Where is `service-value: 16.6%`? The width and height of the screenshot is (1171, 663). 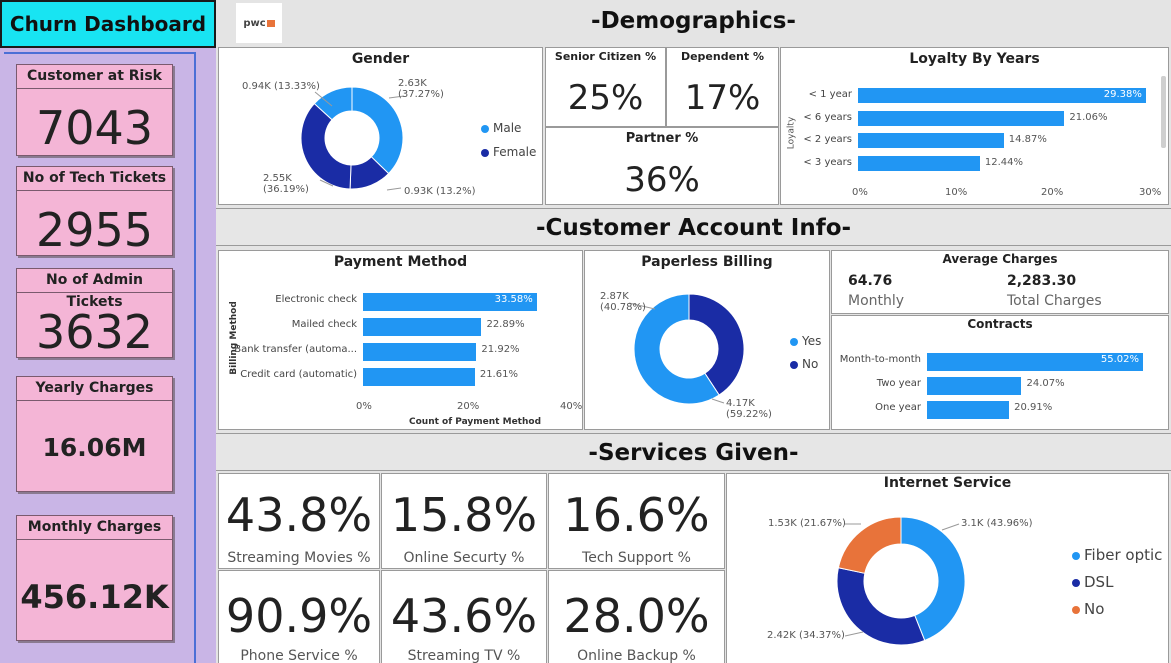
service-value: 16.6% is located at coordinates (636, 515).